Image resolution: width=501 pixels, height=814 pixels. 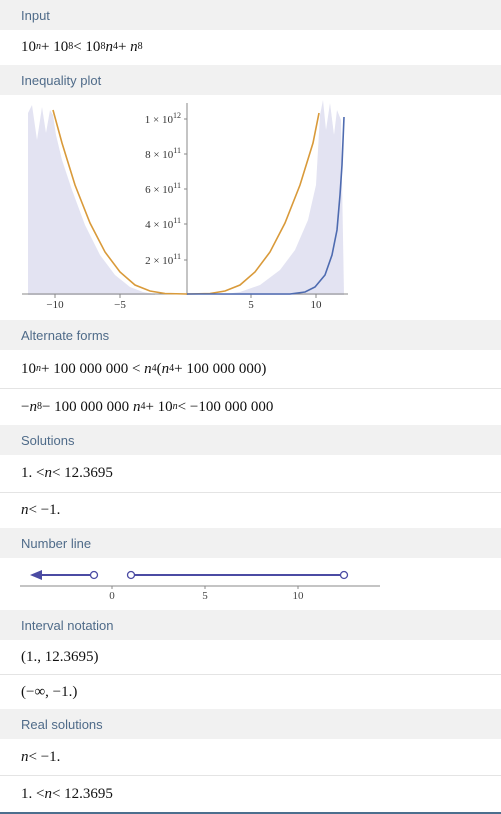 What do you see at coordinates (250, 15) in the screenshot?
I see `section-header-input: Input` at bounding box center [250, 15].